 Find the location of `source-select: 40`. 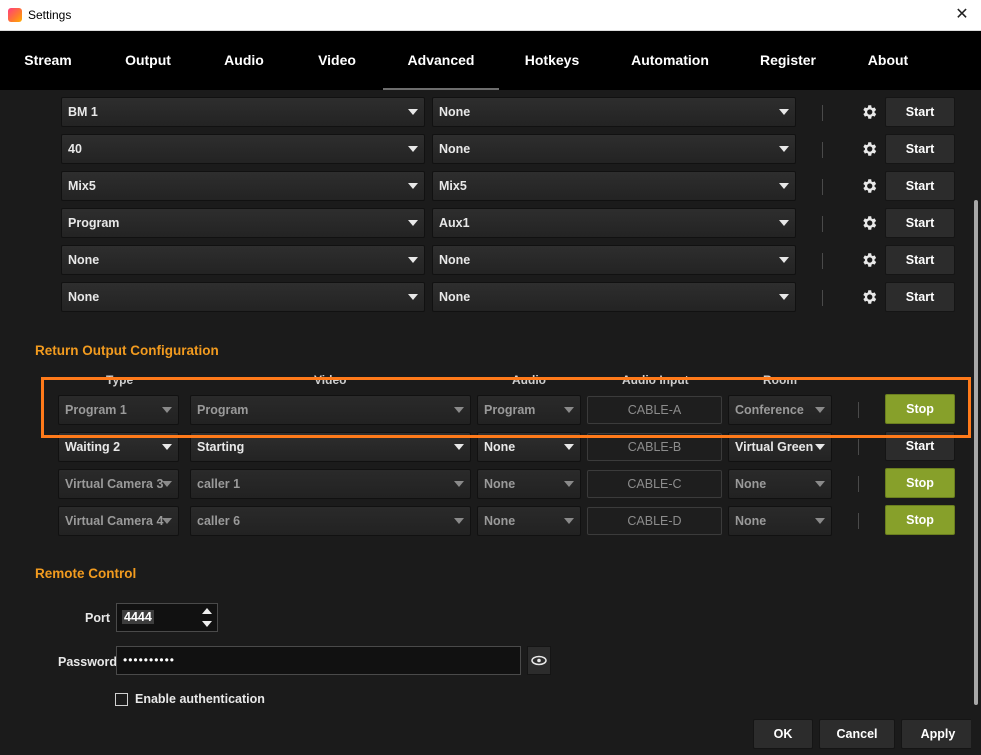

source-select: 40 is located at coordinates (243, 149).